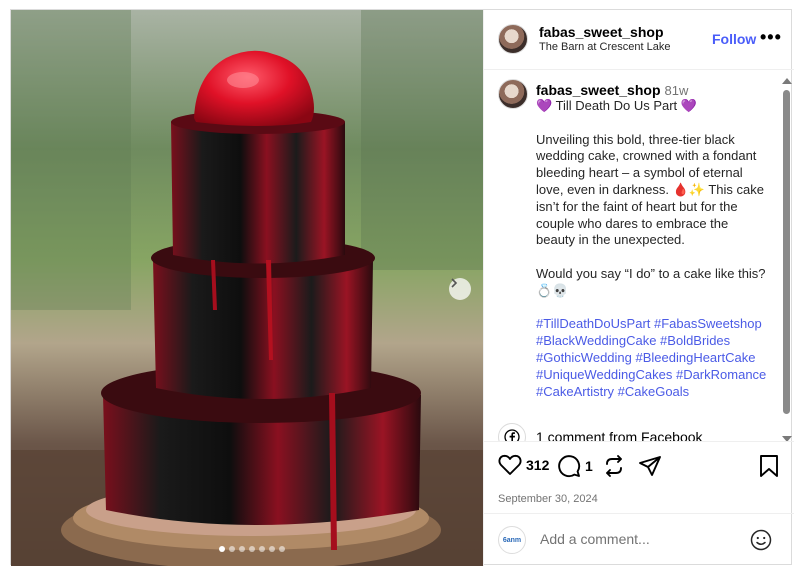  Describe the element at coordinates (569, 466) in the screenshot. I see `comment-icon` at that location.